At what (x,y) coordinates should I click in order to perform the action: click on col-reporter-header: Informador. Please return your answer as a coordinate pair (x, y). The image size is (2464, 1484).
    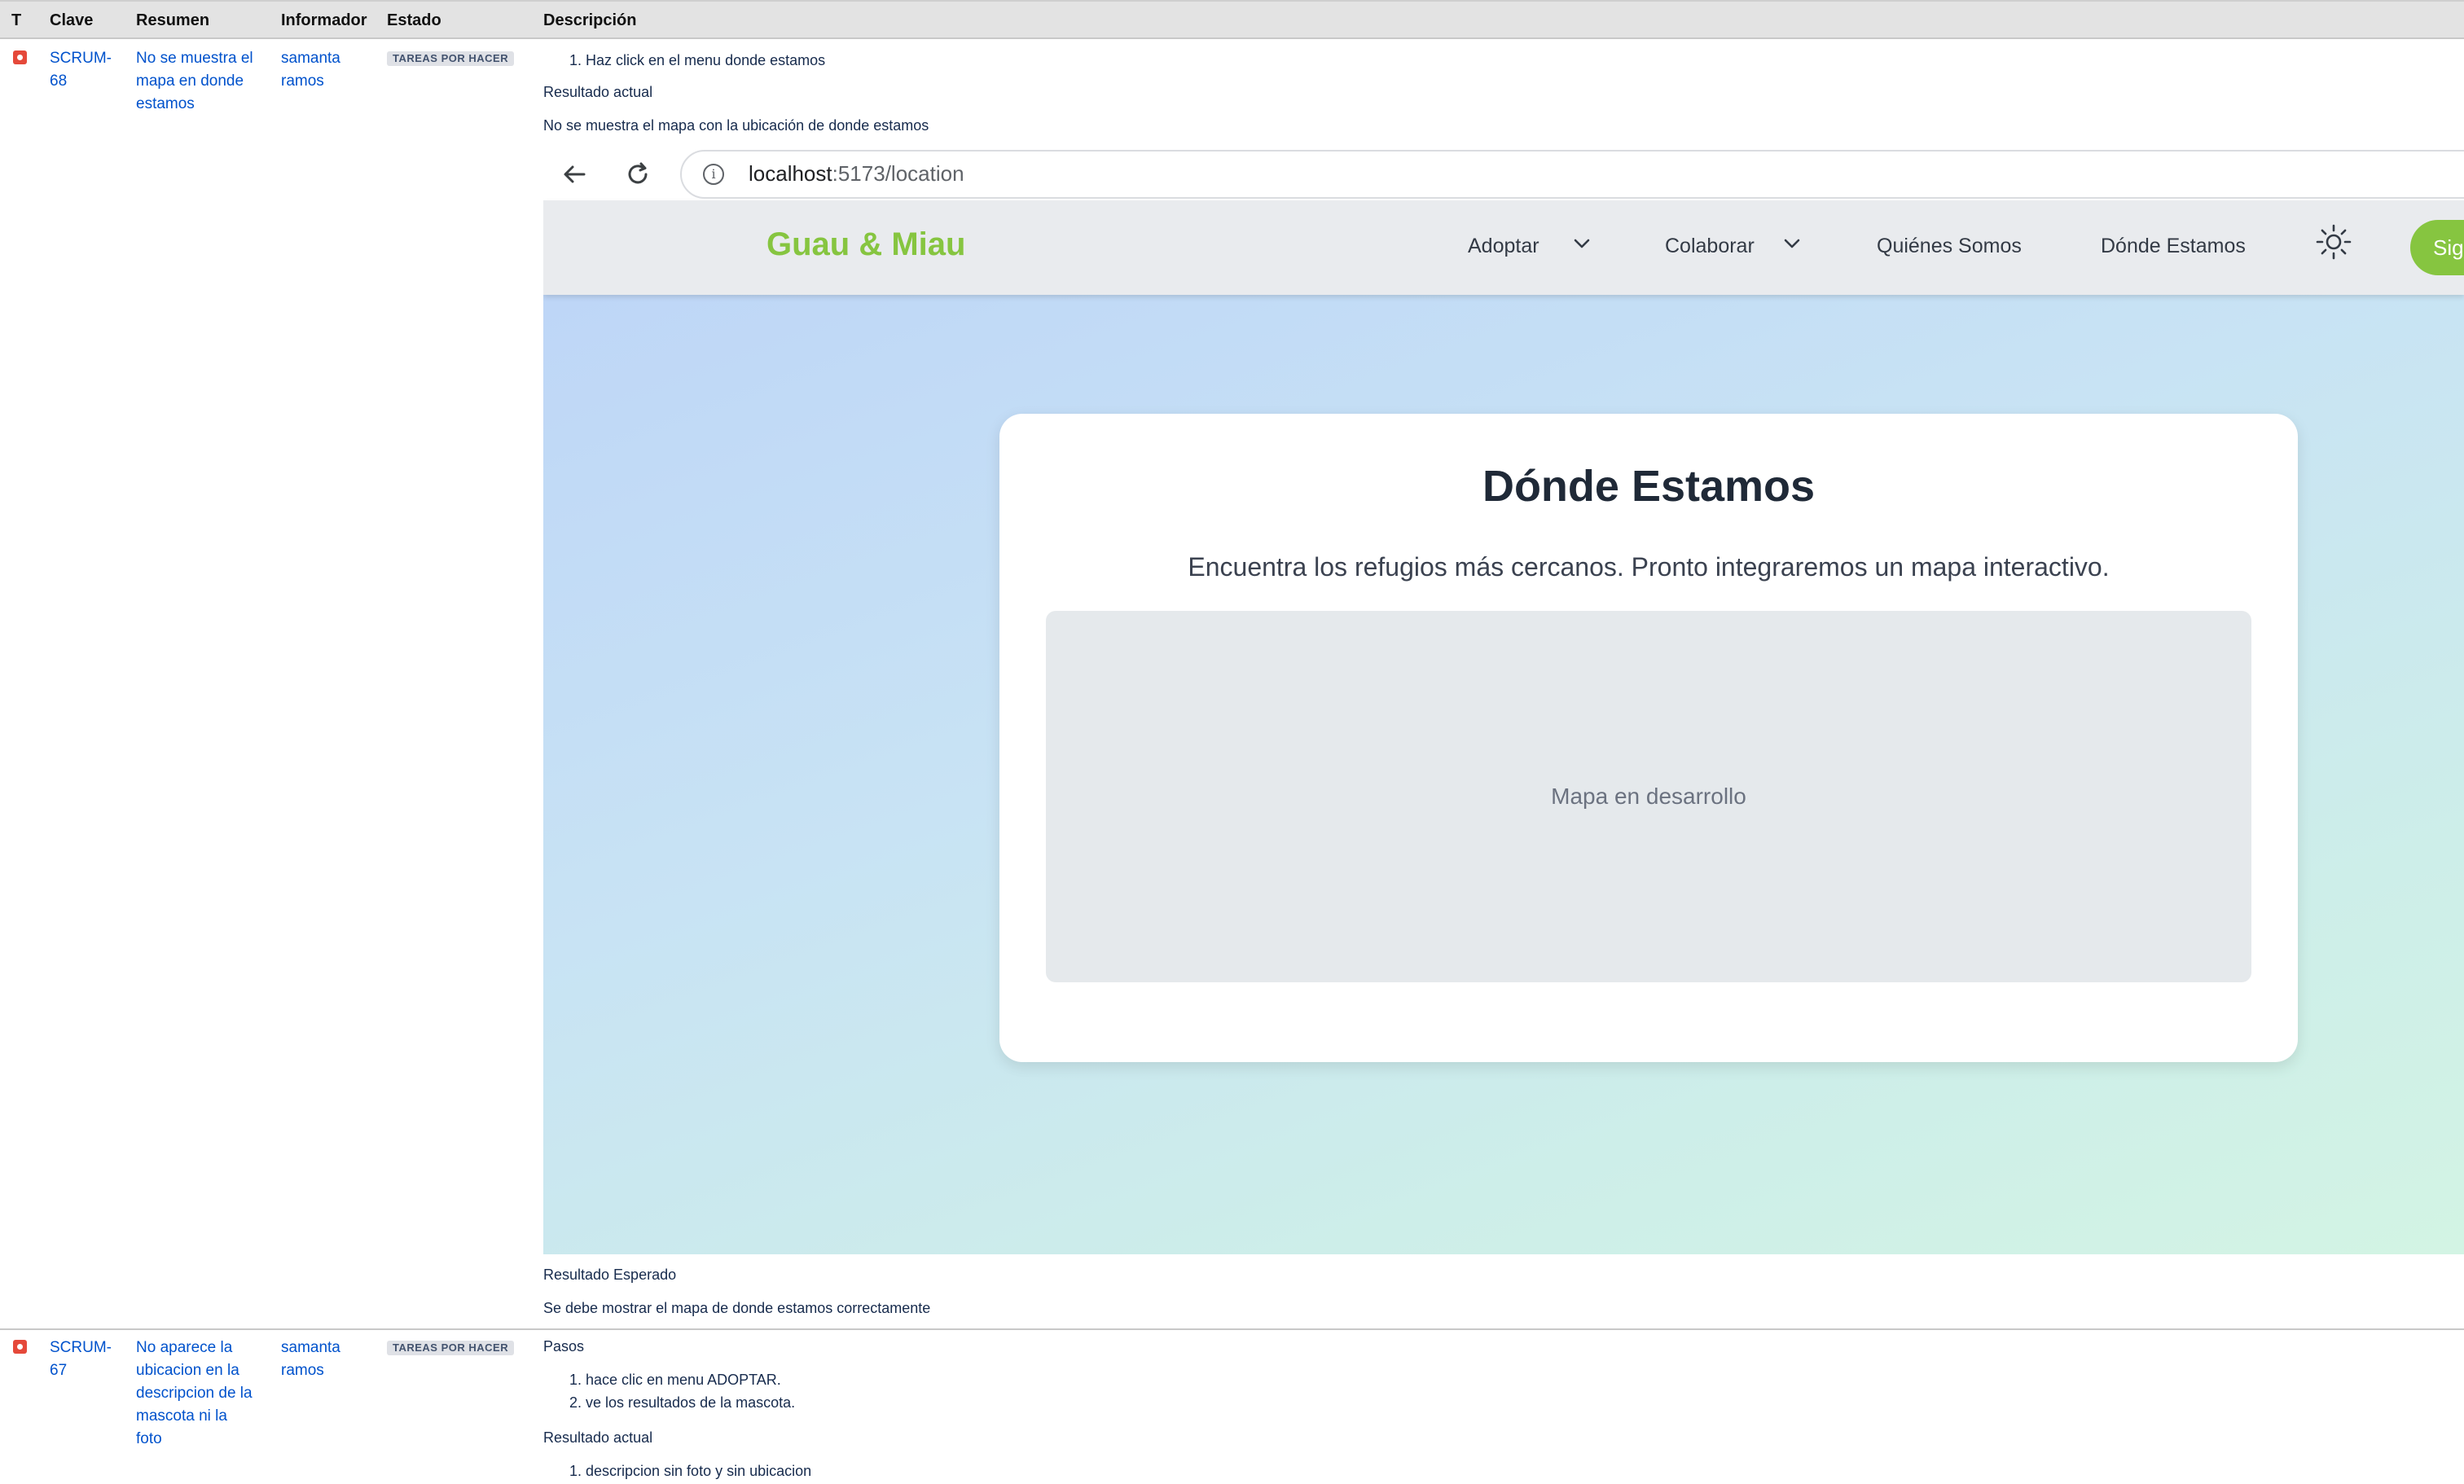
    Looking at the image, I should click on (324, 20).